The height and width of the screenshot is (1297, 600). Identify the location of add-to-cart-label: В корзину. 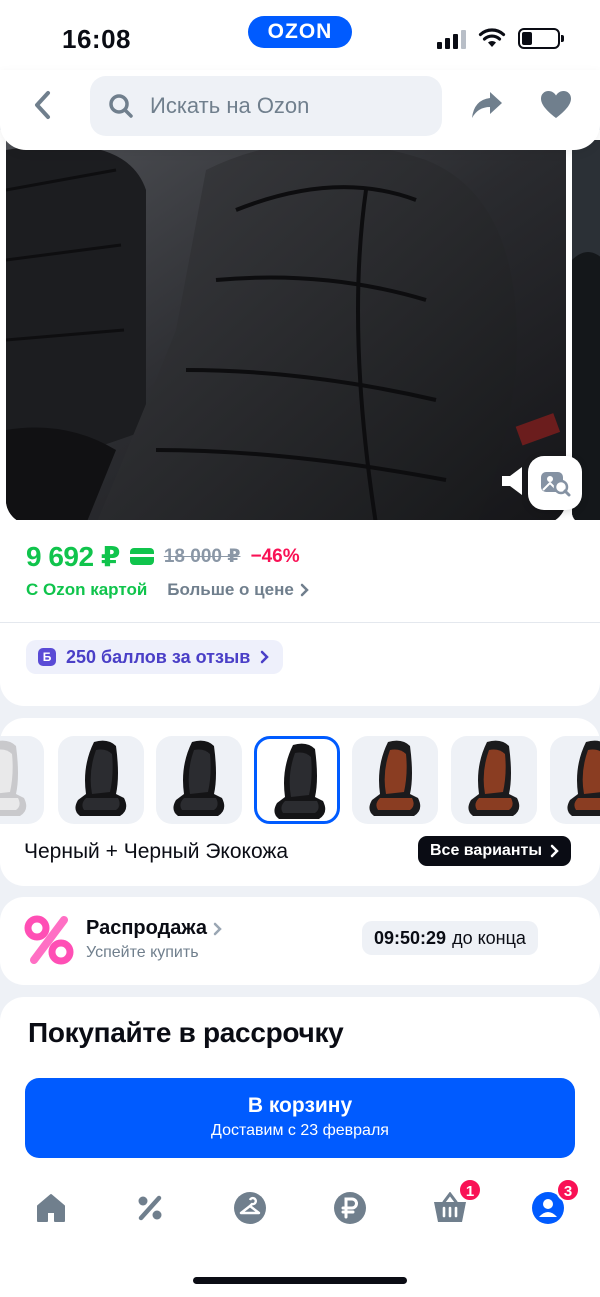
(300, 1105).